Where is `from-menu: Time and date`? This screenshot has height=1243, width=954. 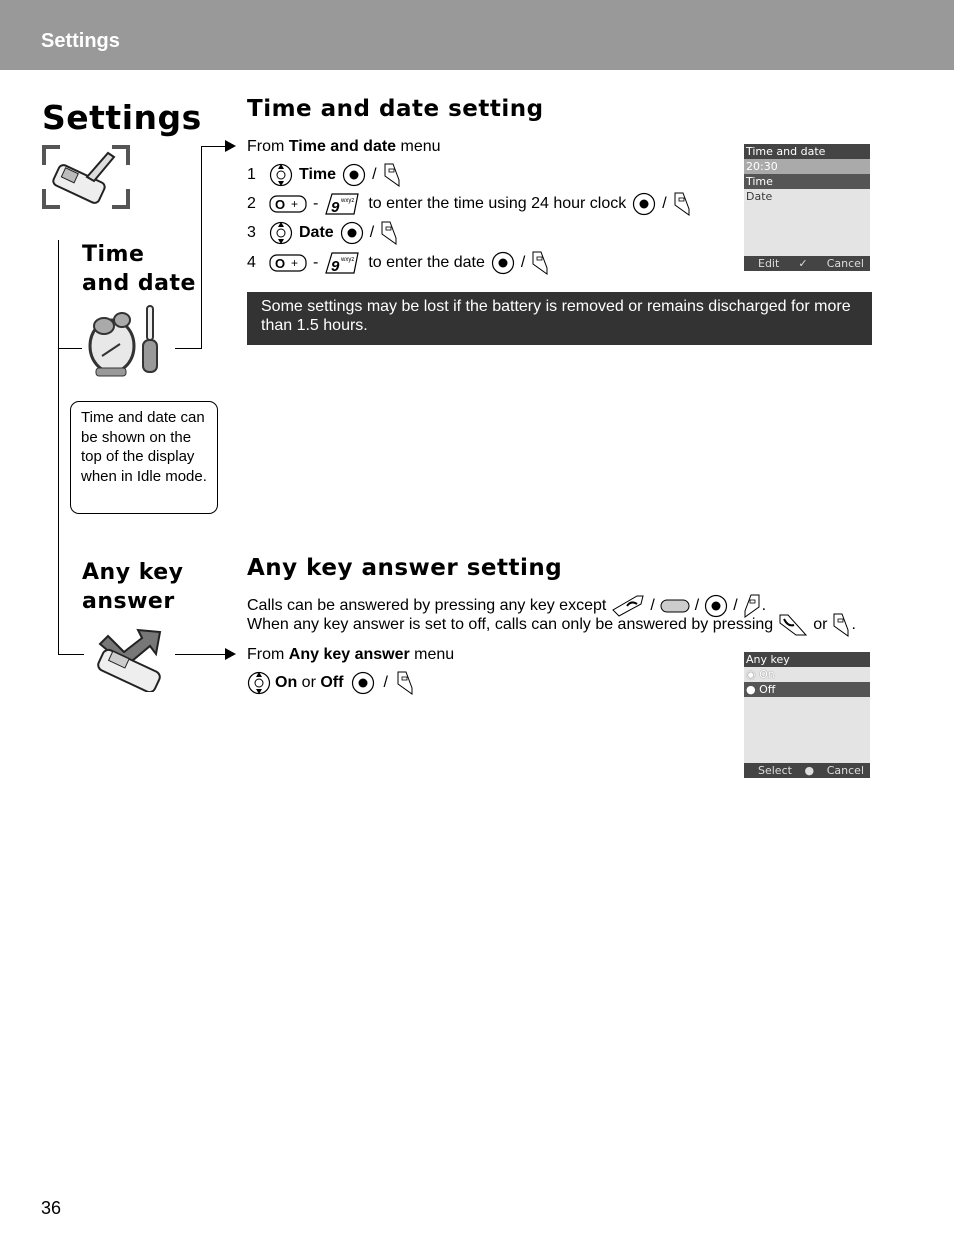
from-menu: Time and date is located at coordinates (342, 146).